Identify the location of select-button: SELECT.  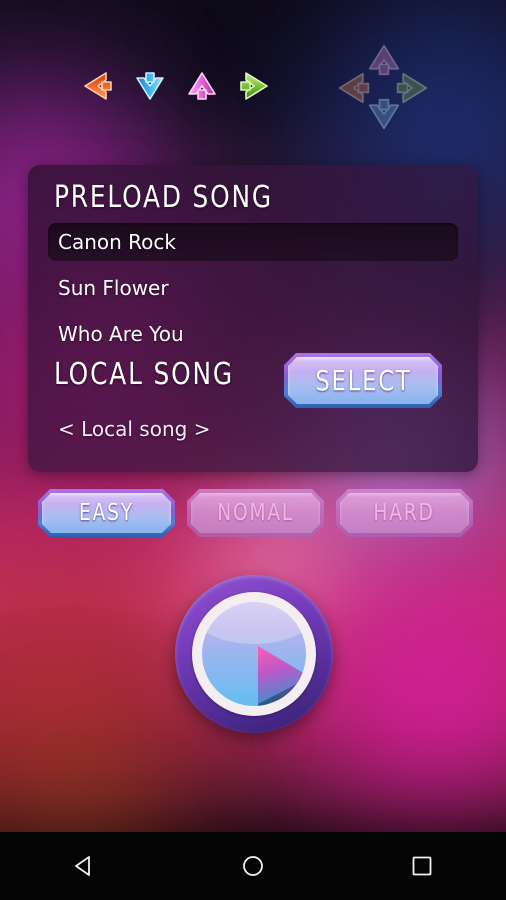
(363, 380).